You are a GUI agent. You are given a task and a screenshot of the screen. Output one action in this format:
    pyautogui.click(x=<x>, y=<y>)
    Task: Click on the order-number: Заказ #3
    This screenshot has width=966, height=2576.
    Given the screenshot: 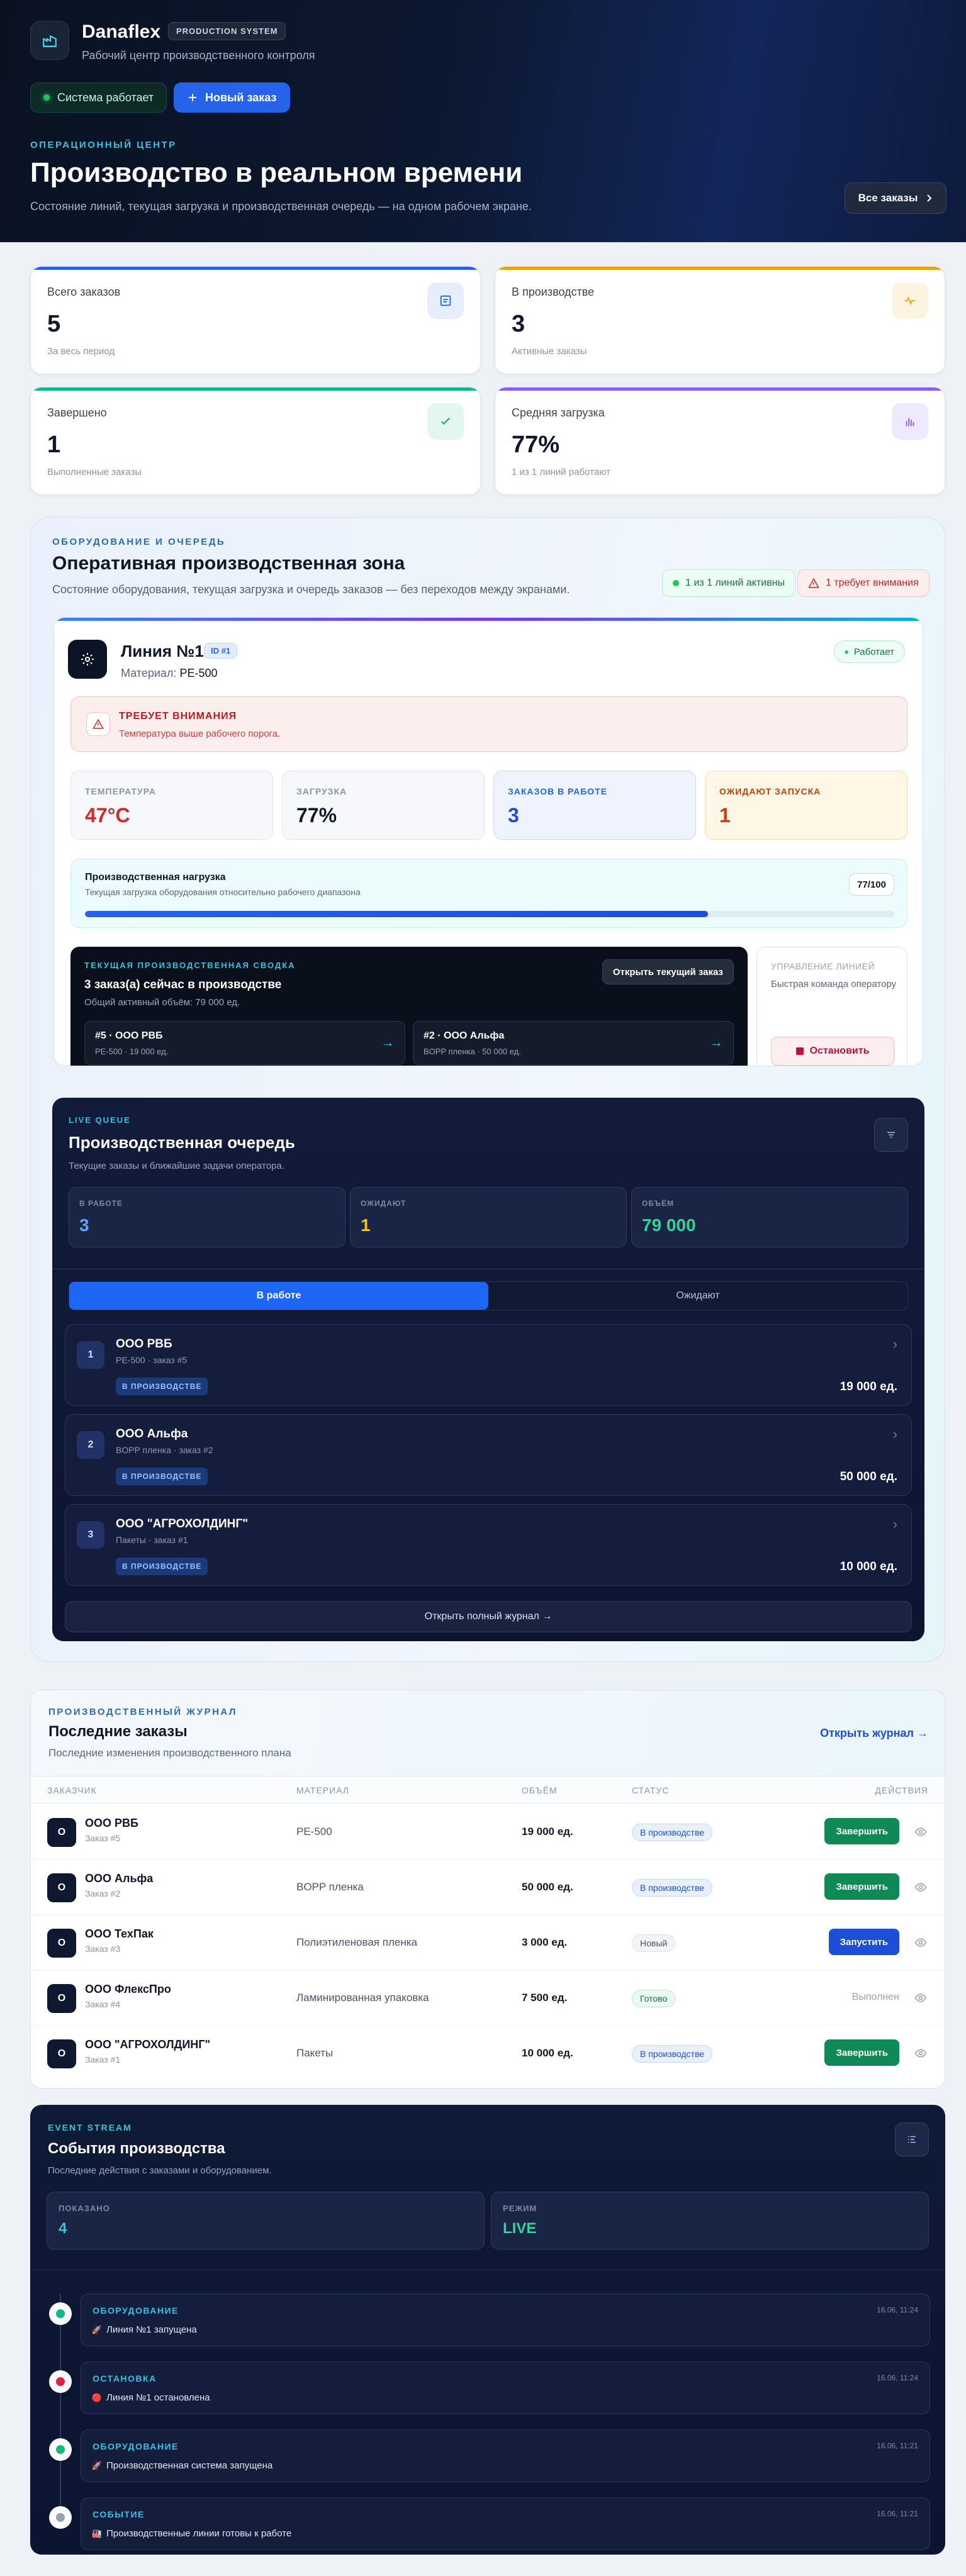 What is the action you would take?
    pyautogui.click(x=103, y=1949)
    